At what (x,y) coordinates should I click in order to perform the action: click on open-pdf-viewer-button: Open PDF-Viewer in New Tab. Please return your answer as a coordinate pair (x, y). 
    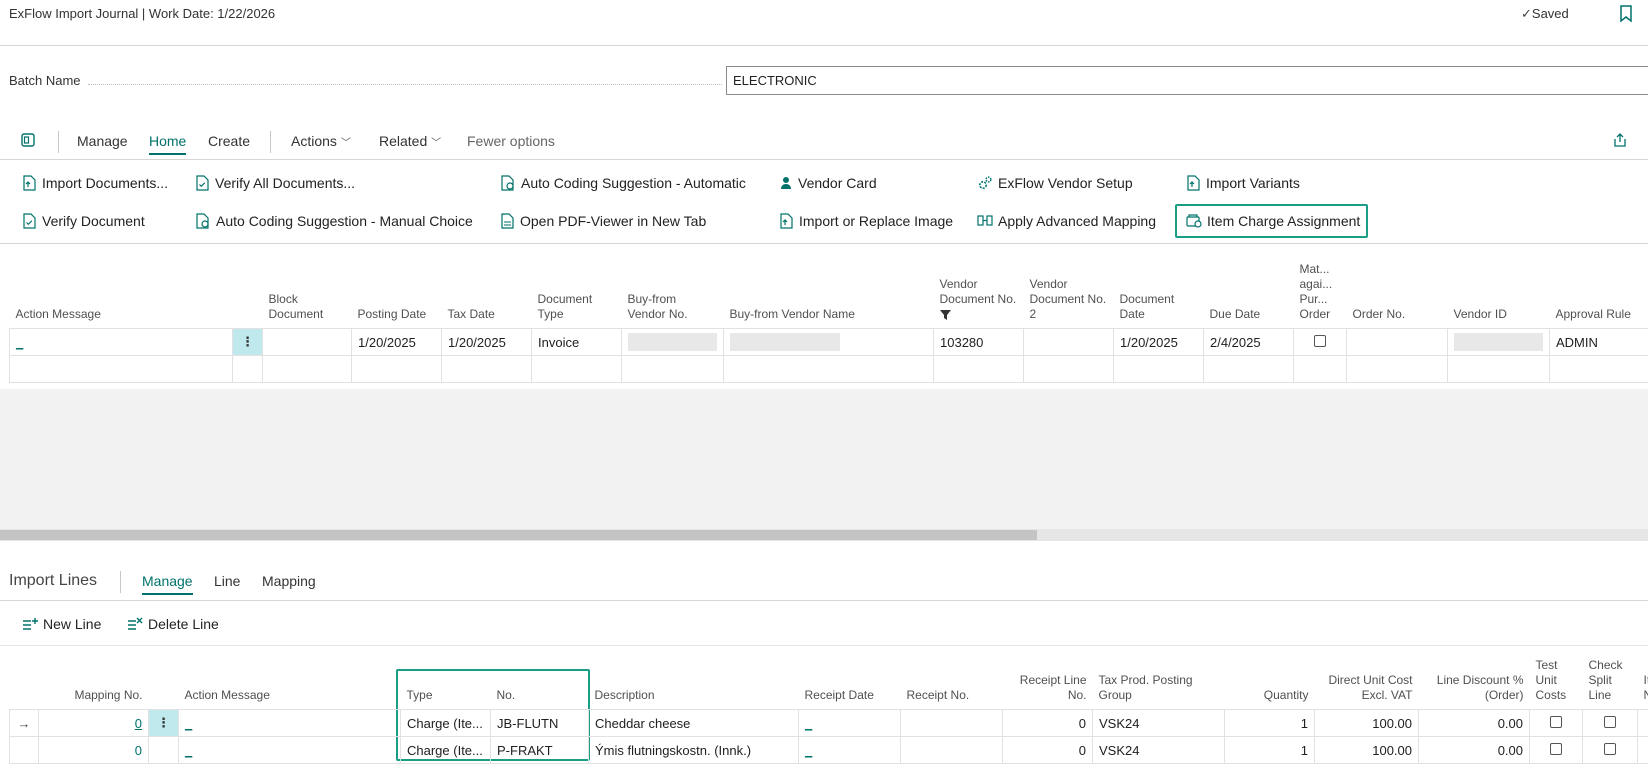
    Looking at the image, I should click on (603, 221).